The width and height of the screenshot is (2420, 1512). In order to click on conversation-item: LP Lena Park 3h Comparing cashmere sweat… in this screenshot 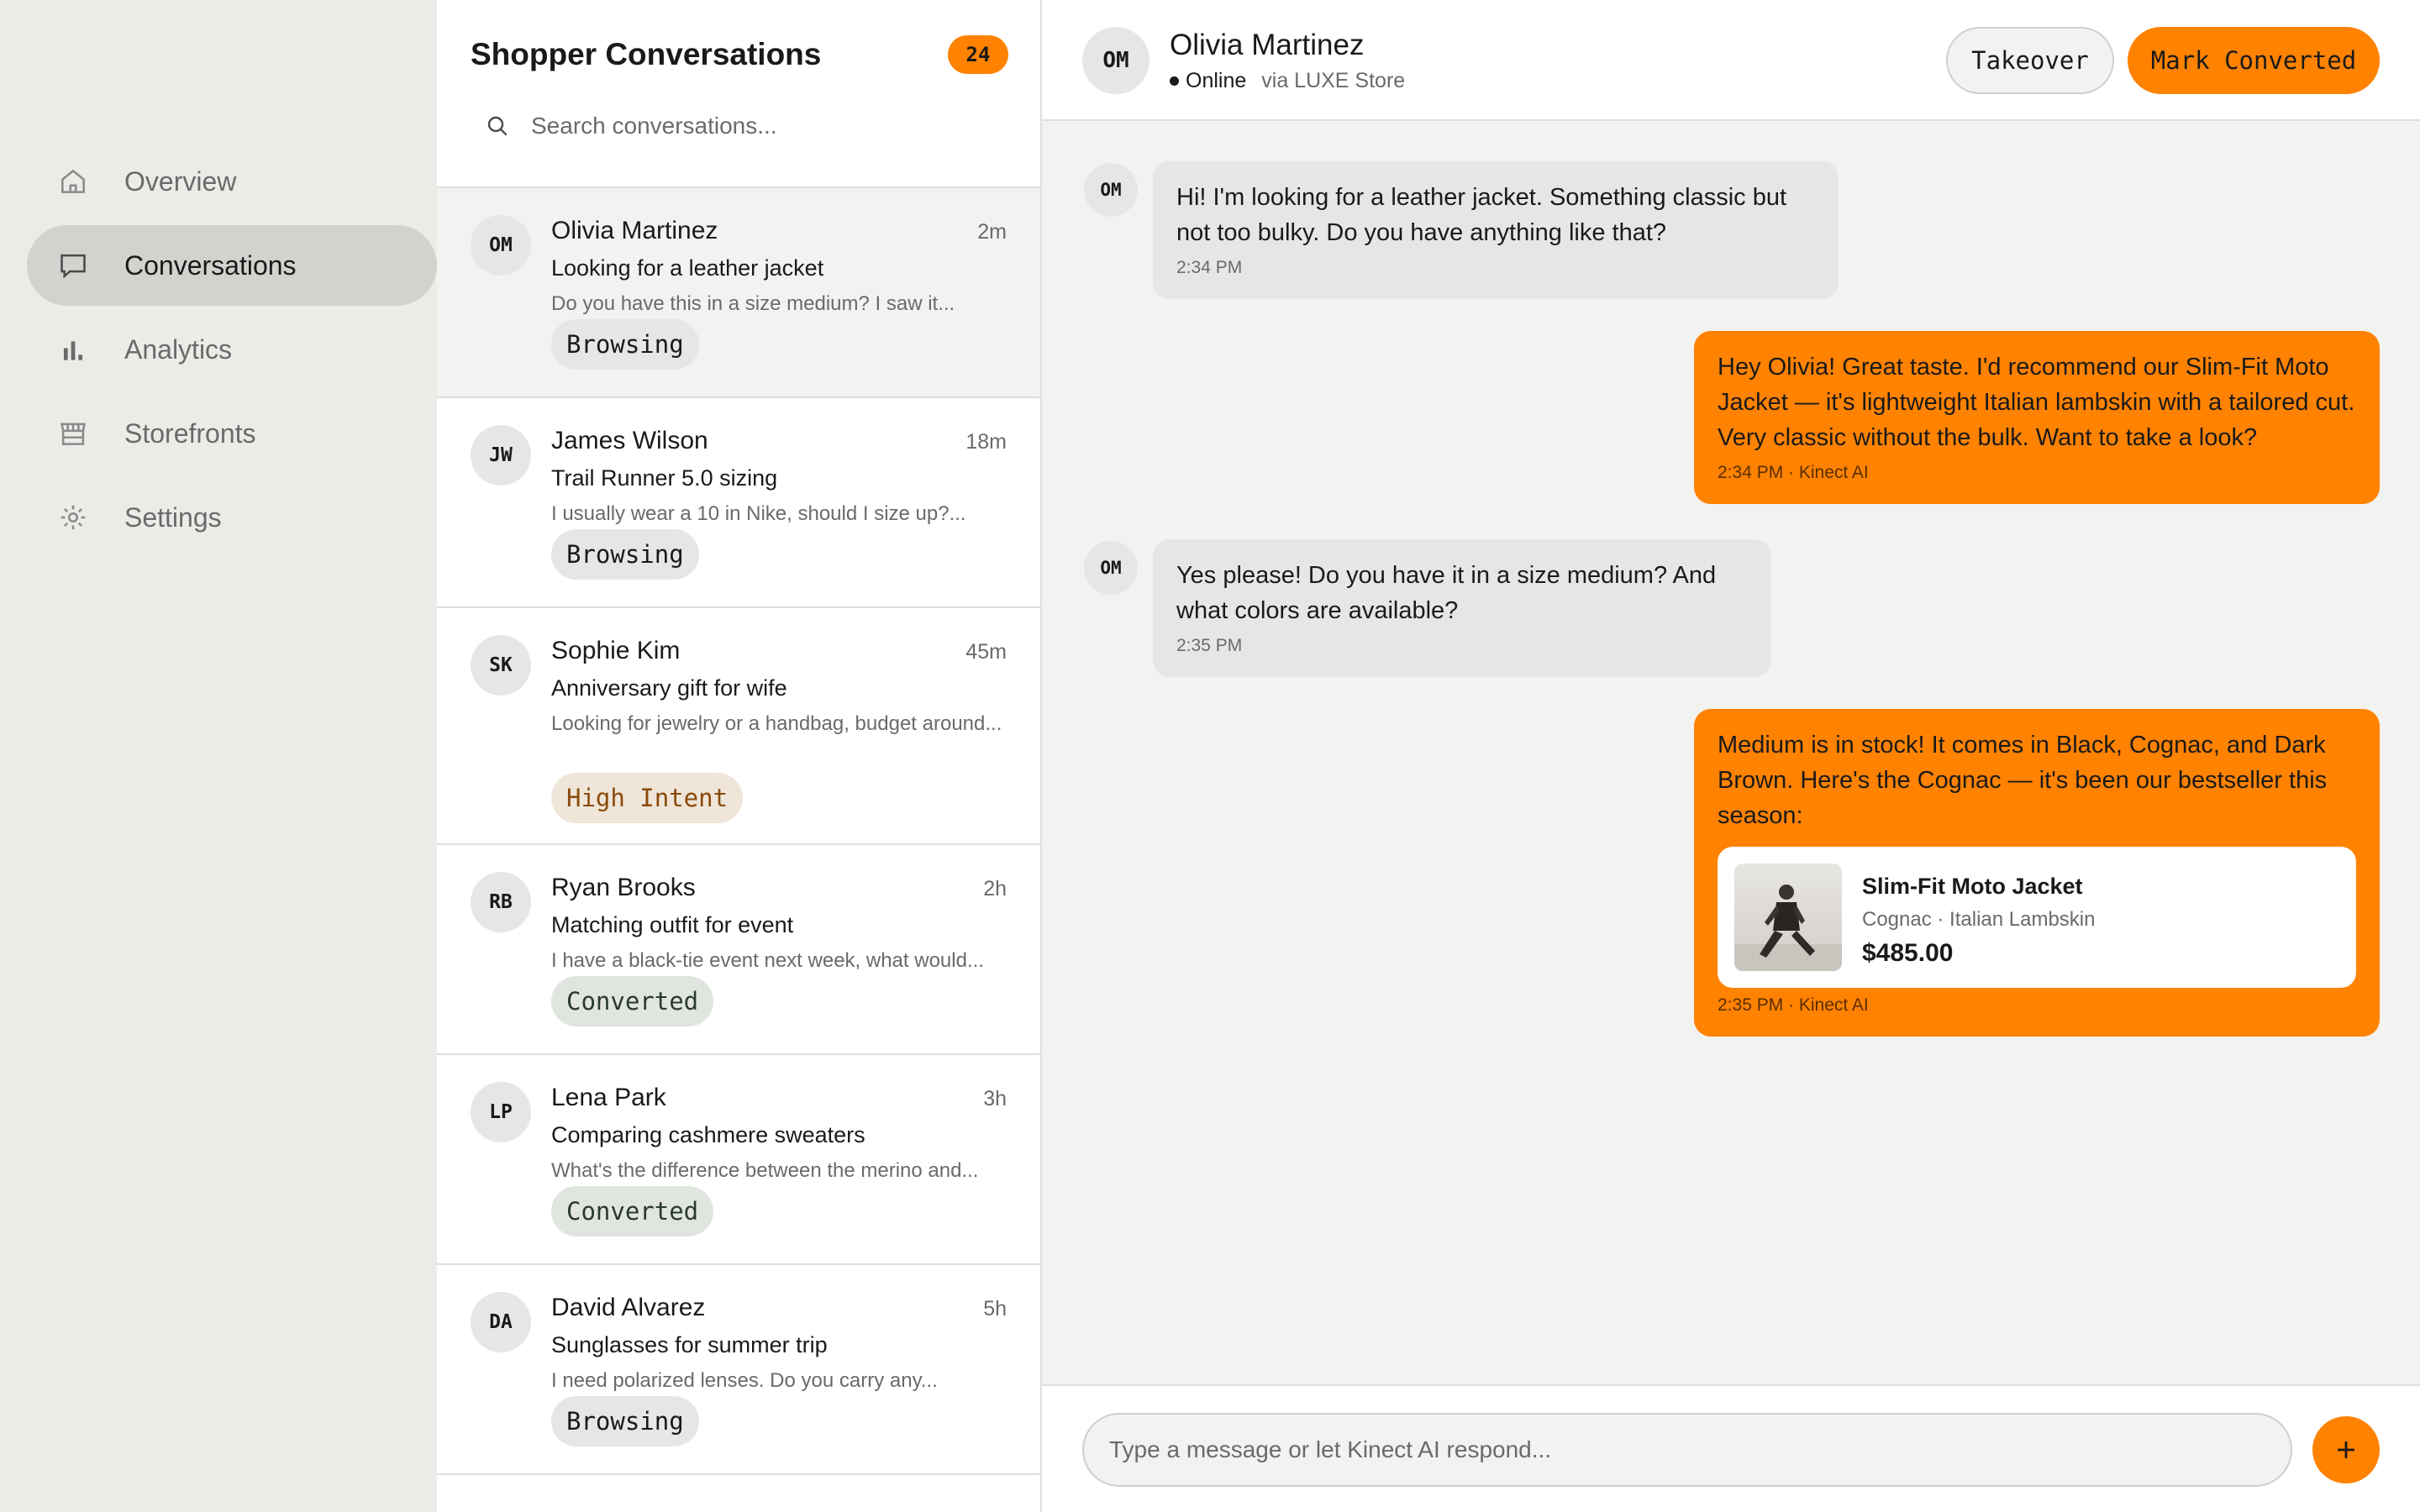, I will do `click(738, 1160)`.